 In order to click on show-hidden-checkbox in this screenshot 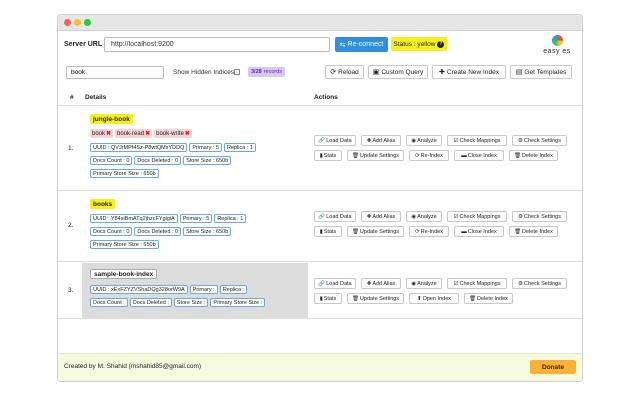, I will do `click(237, 72)`.